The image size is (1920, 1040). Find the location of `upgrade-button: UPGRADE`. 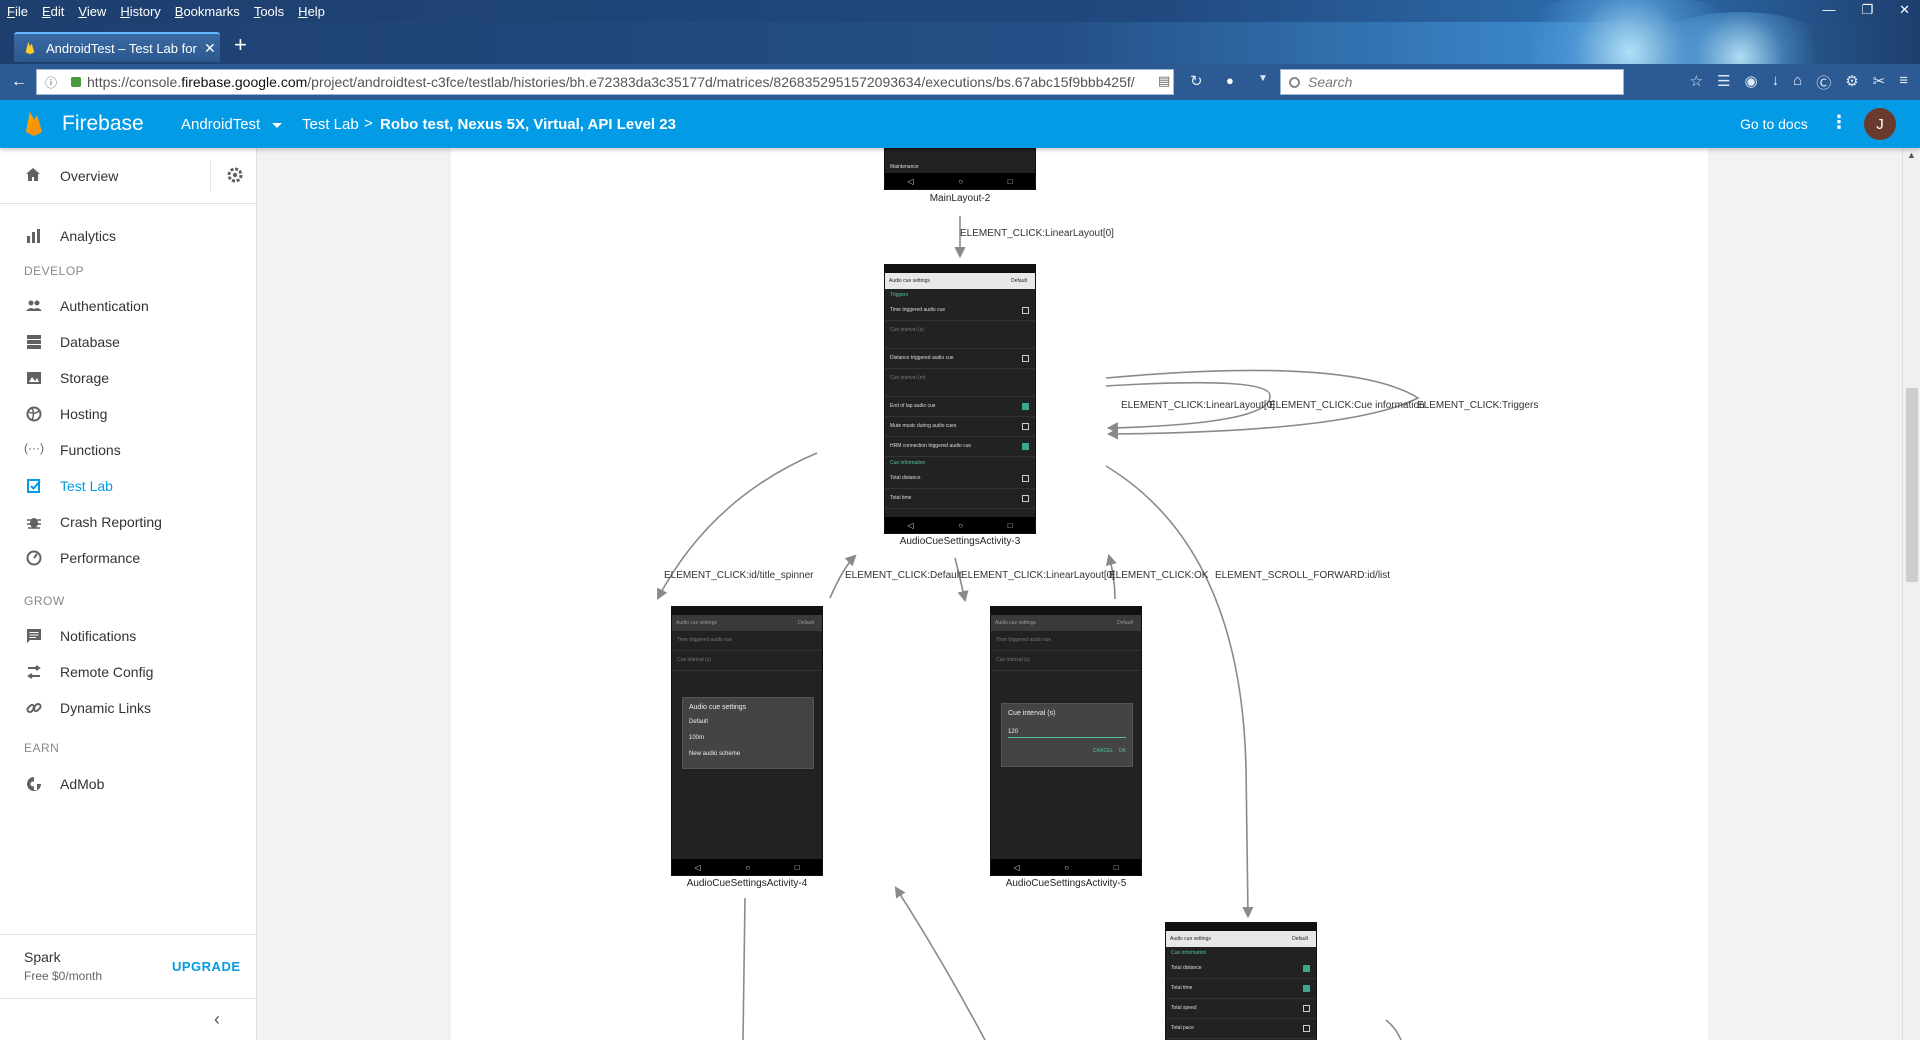

upgrade-button: UPGRADE is located at coordinates (206, 966).